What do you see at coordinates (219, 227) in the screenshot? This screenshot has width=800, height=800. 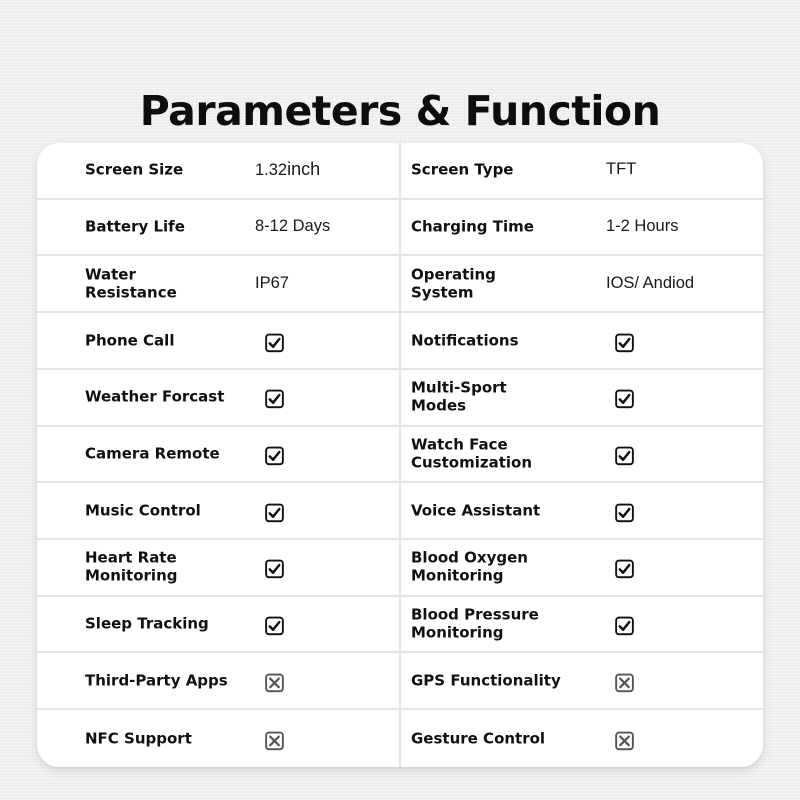 I see `spec-cell: Battery Life 8-12 Days` at bounding box center [219, 227].